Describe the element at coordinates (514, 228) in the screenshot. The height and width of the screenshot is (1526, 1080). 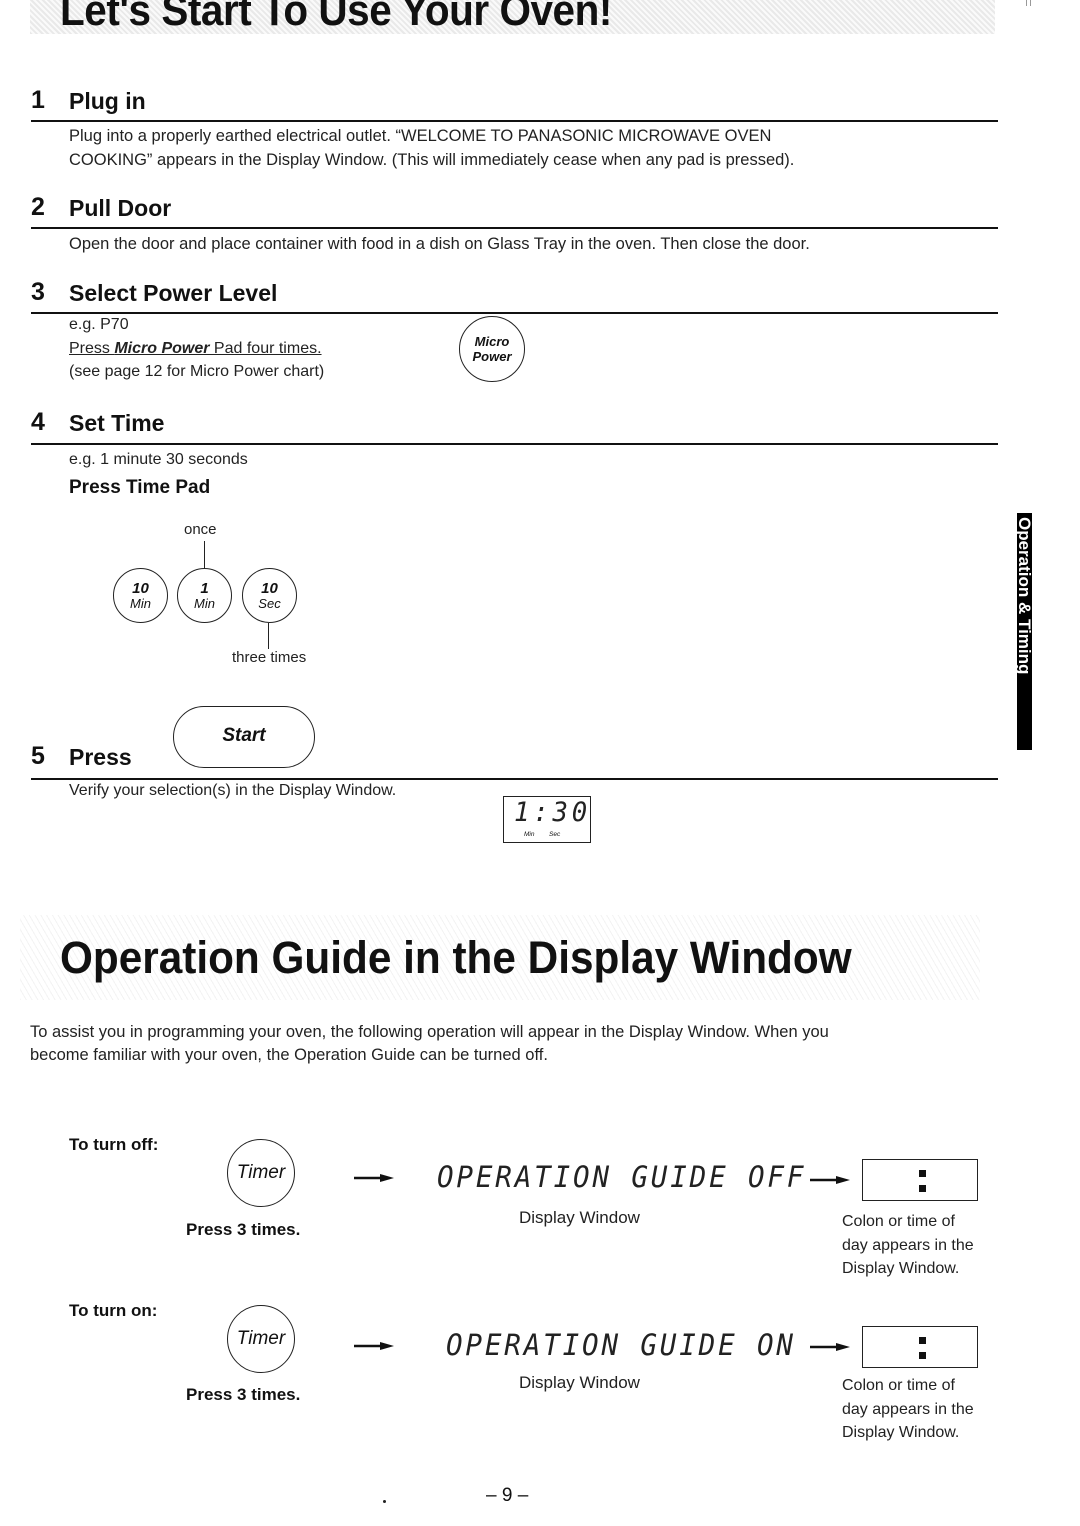
I see `step-2-rule` at that location.